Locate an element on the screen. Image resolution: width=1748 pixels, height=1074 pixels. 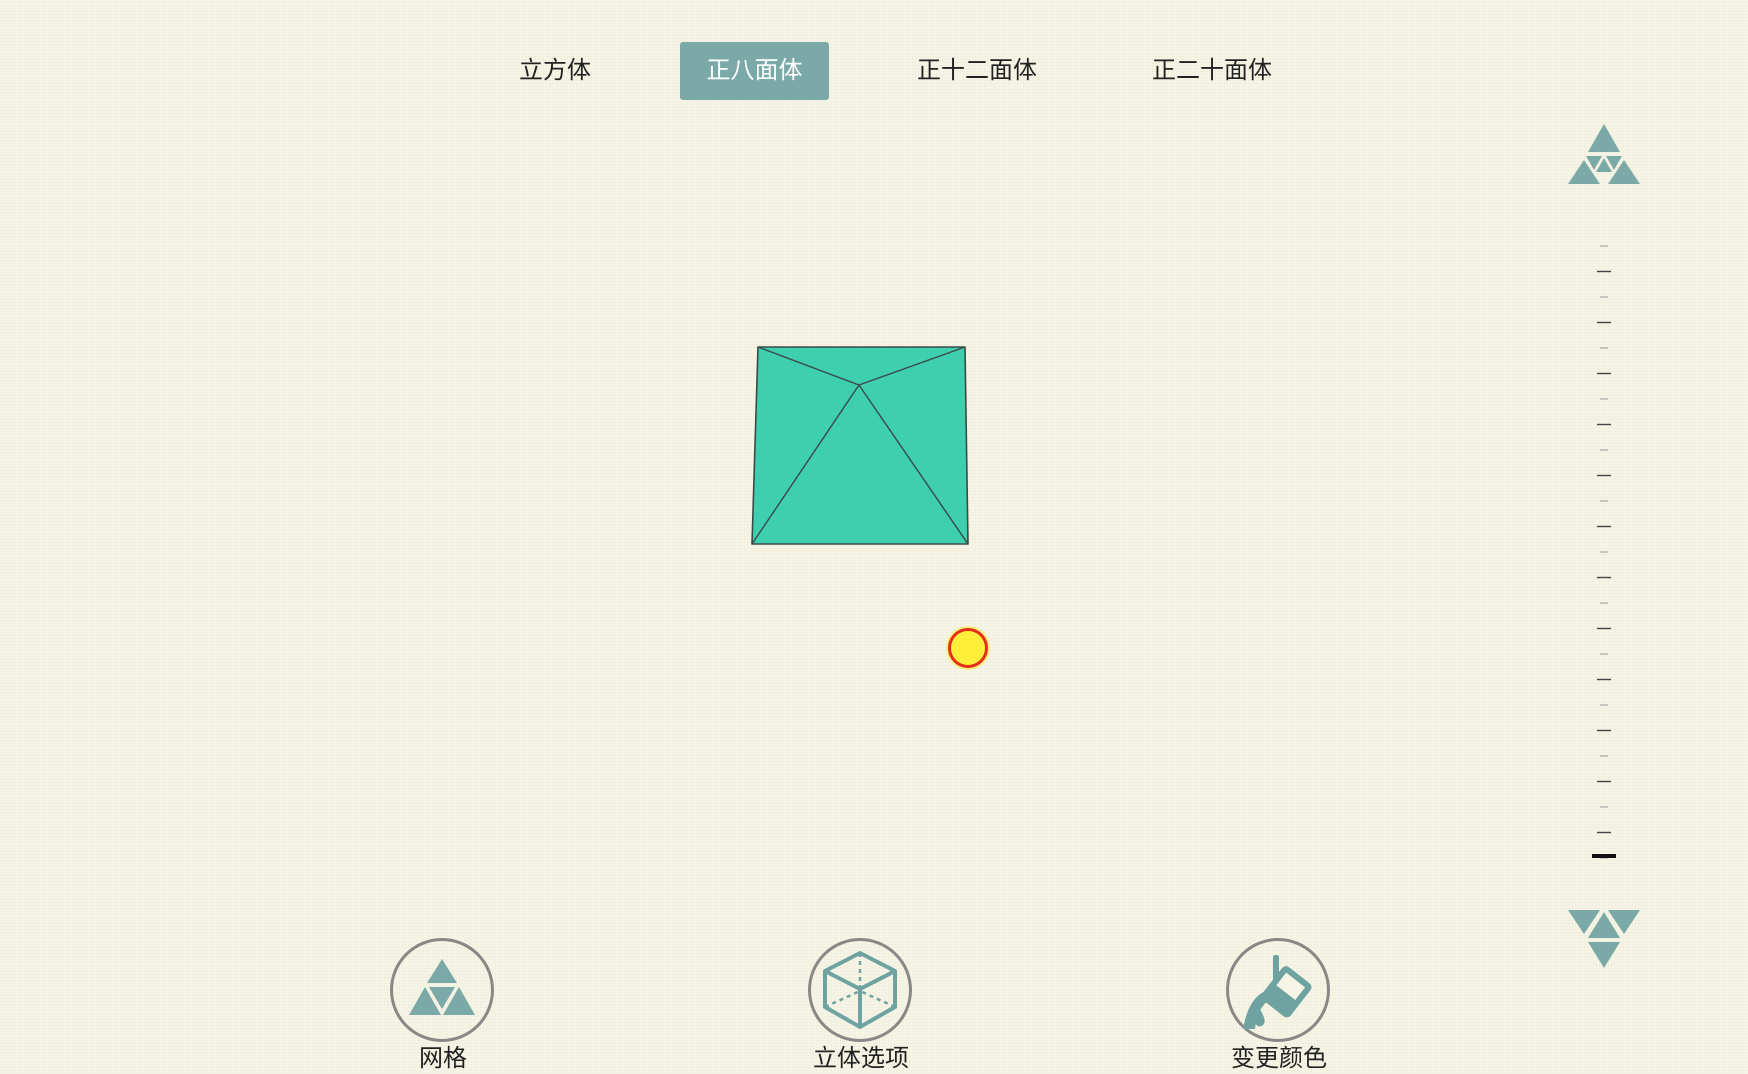
change-color-tool-label: 变更颜色 is located at coordinates (1279, 1058).